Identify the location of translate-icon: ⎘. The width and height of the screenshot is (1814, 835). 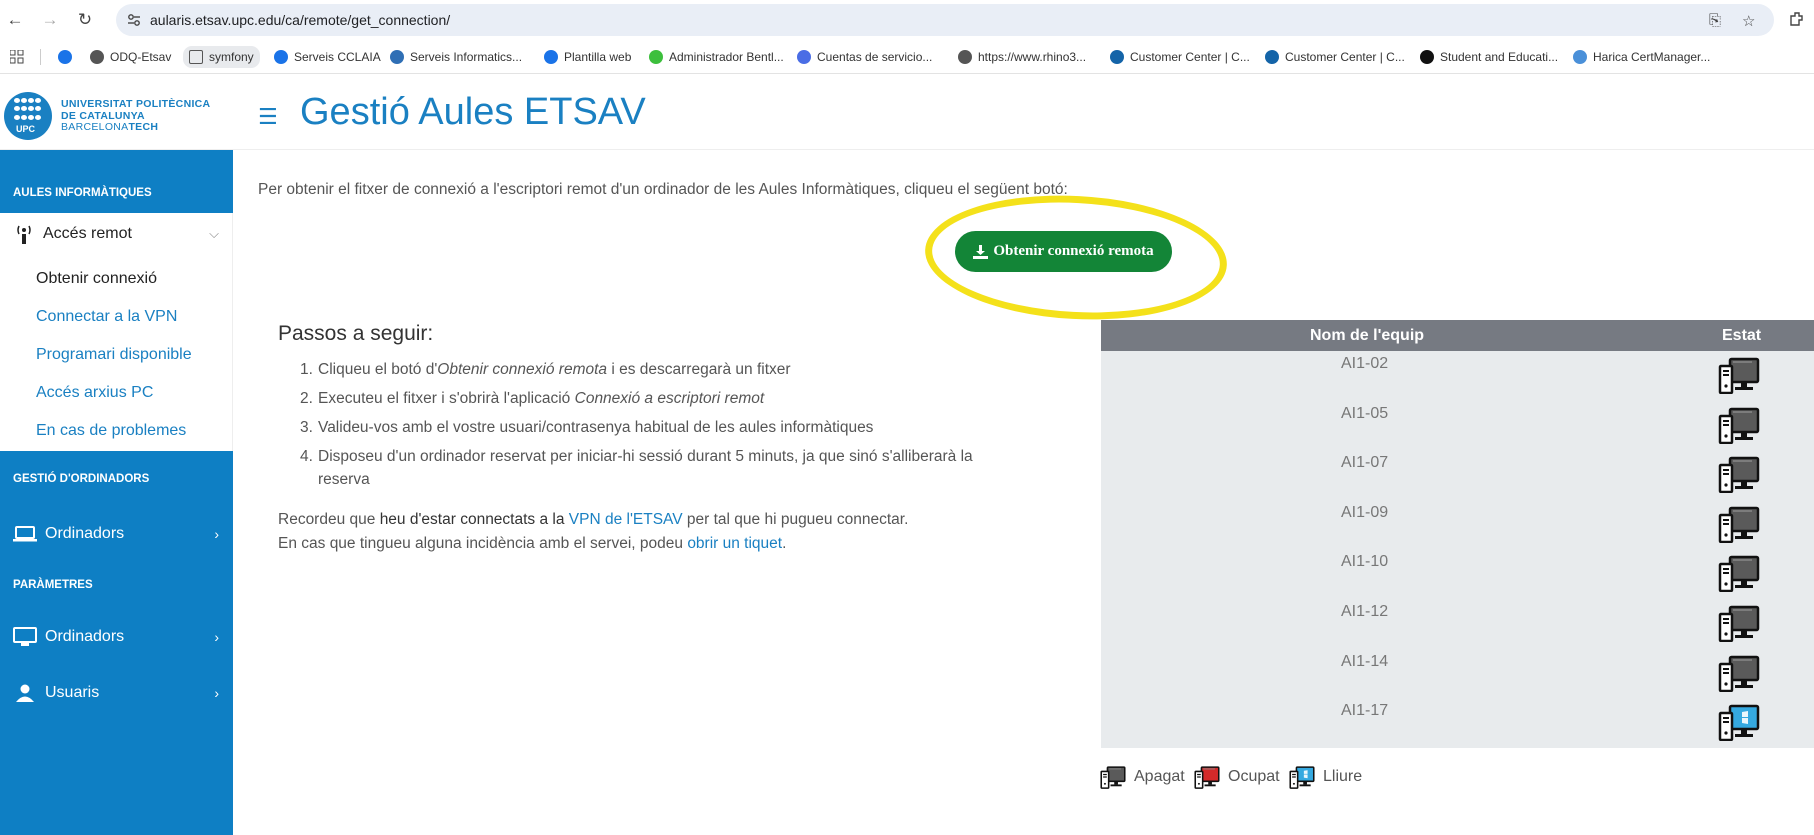
(1715, 20).